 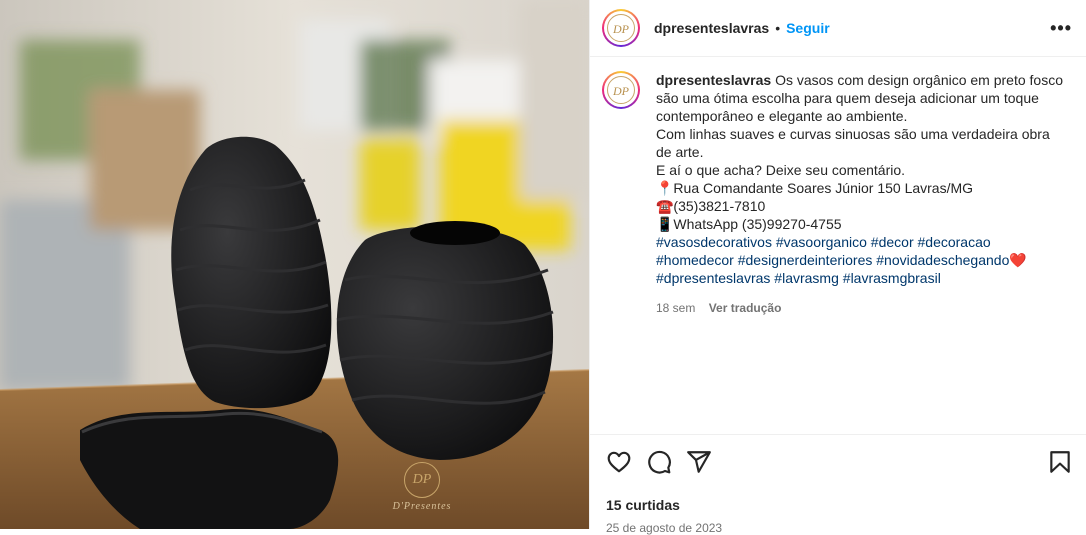 I want to click on share-icon, so click(x=699, y=462).